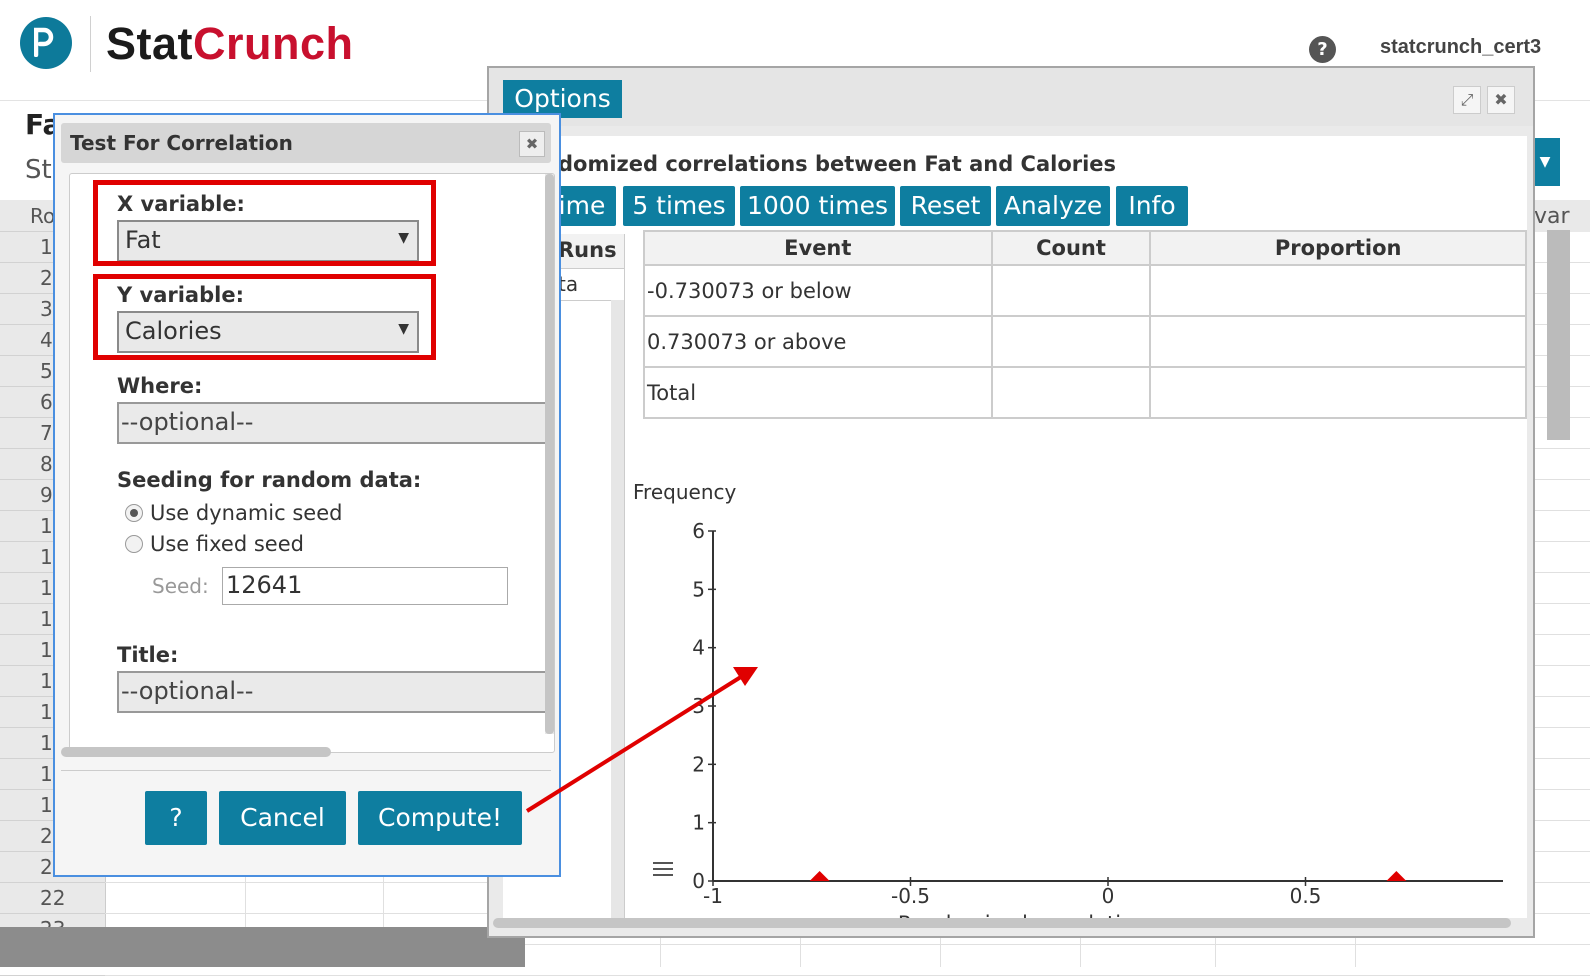 This screenshot has height=976, width=1590. Describe the element at coordinates (187, 422) in the screenshot. I see `where-input-value: --optional--` at that location.